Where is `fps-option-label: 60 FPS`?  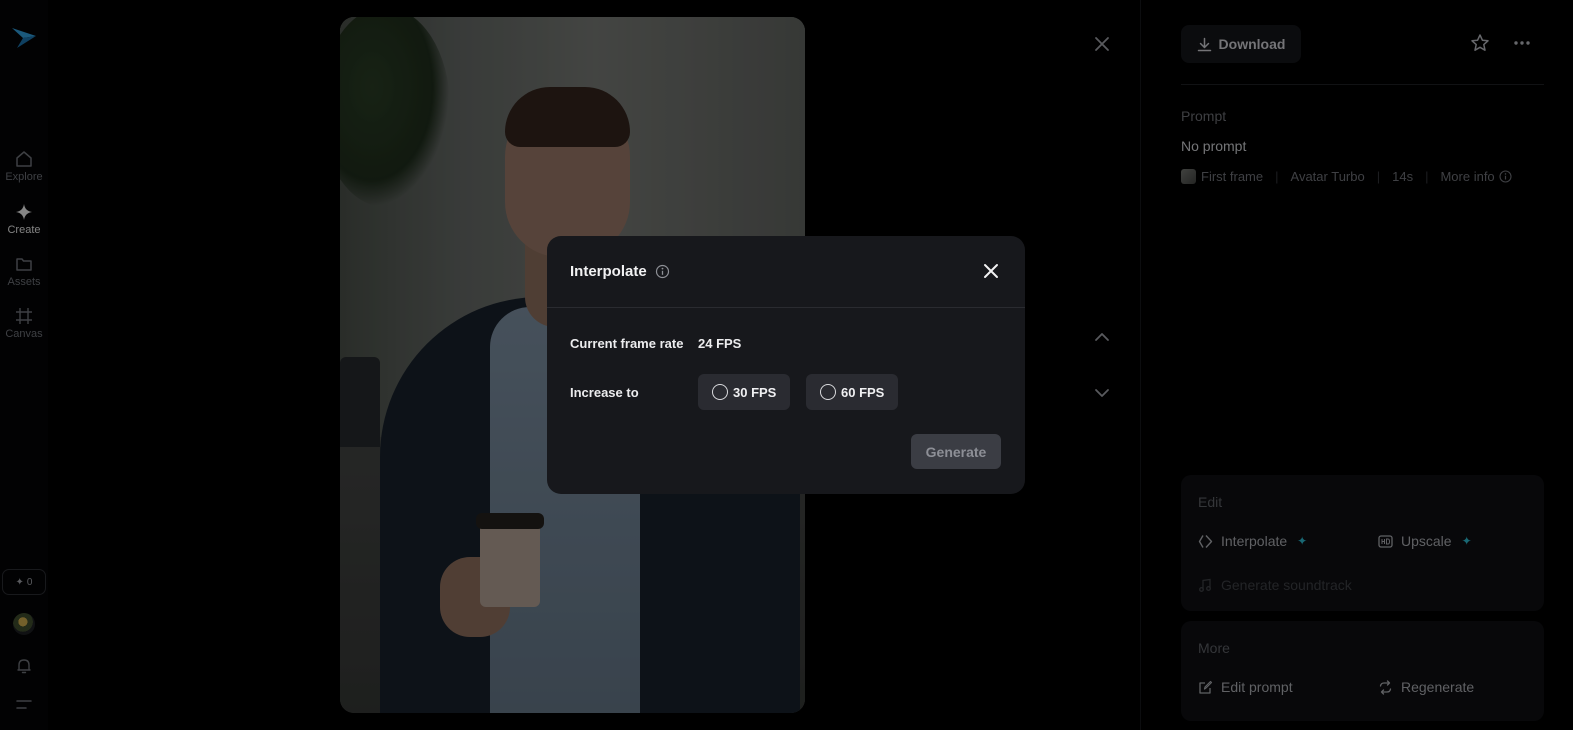
fps-option-label: 60 FPS is located at coordinates (863, 392).